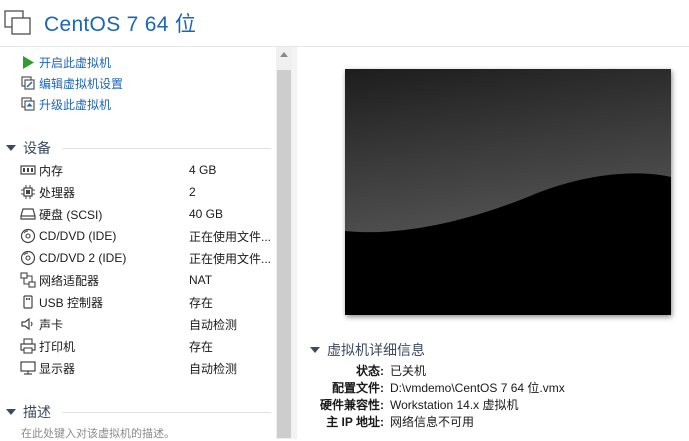 The image size is (689, 441). Describe the element at coordinates (201, 280) in the screenshot. I see `device-value: NAT` at that location.